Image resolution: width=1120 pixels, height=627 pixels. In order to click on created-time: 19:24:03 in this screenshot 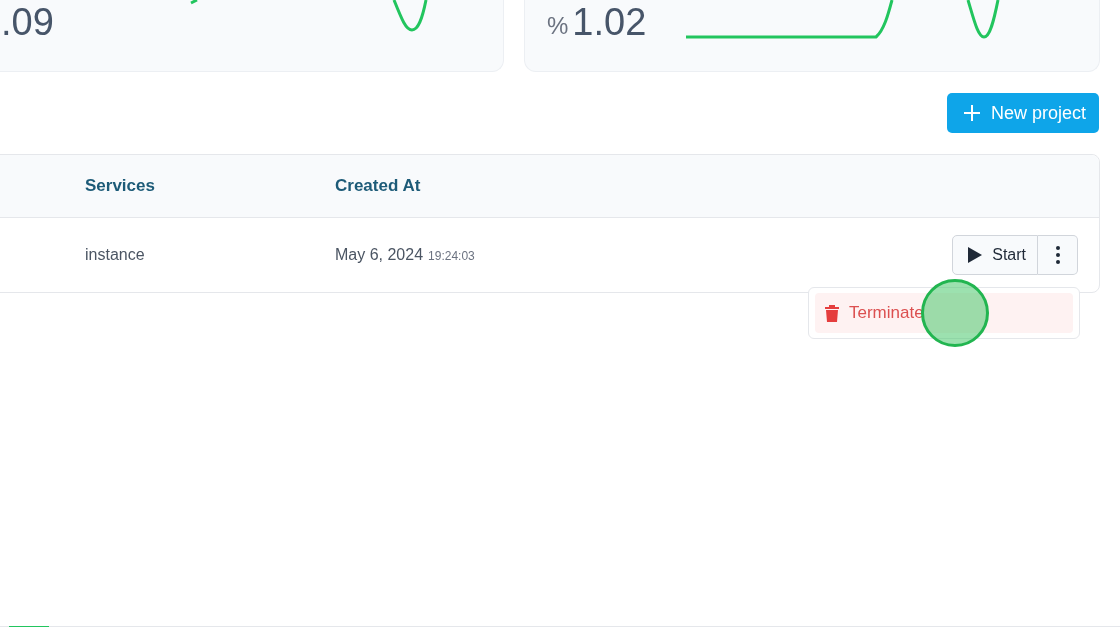, I will do `click(451, 256)`.